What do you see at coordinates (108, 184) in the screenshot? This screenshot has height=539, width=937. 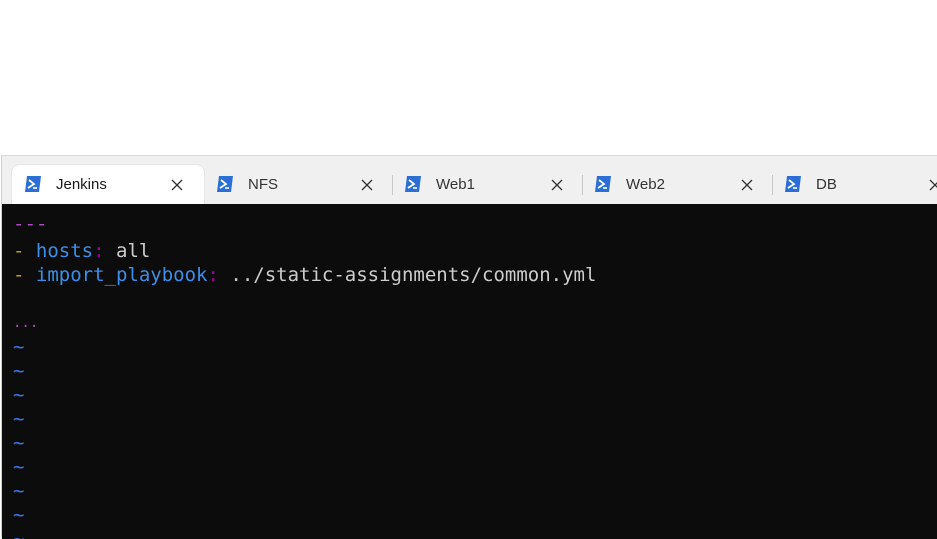 I see `tab-jenkins: Jenkins` at bounding box center [108, 184].